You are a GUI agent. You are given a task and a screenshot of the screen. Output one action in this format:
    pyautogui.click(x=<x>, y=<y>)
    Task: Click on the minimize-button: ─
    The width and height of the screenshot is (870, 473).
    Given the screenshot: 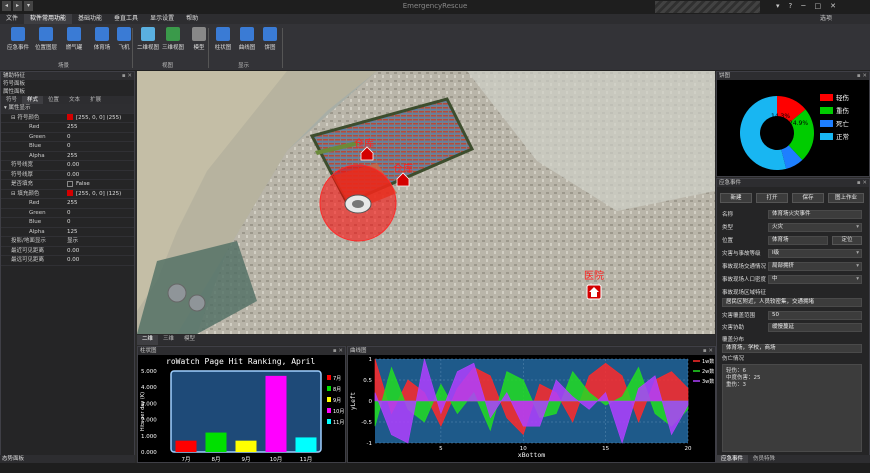 What is the action you would take?
    pyautogui.click(x=803, y=6)
    